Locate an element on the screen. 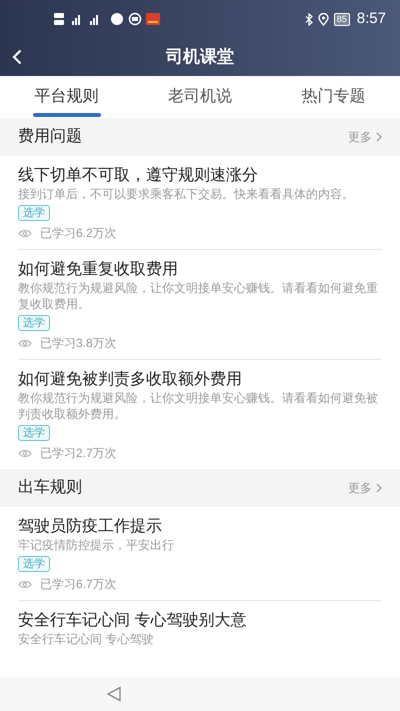 This screenshot has width=400, height=711. article-card: 如何避免重复收取费用 教你规范行为规避风险，让你文明接单安心赚钱。请看看如何避免重复收取费用。 选学 已学习3.8万次 is located at coordinates (200, 305).